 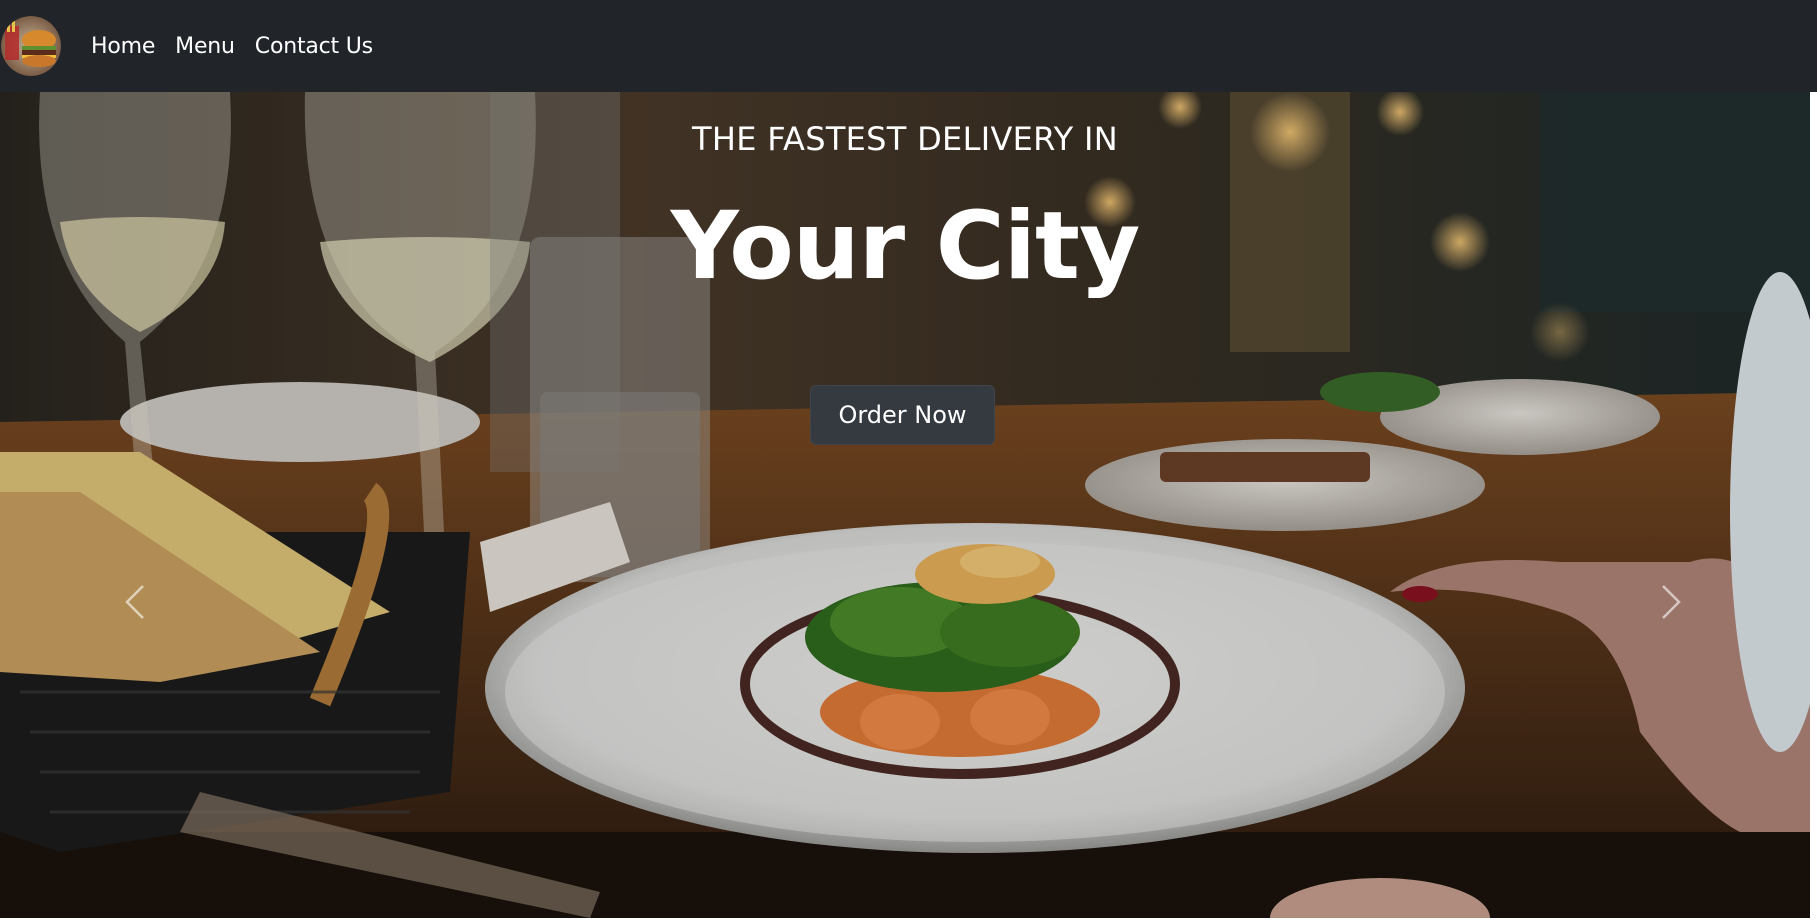 What do you see at coordinates (123, 46) in the screenshot?
I see `nav-link-home: Home` at bounding box center [123, 46].